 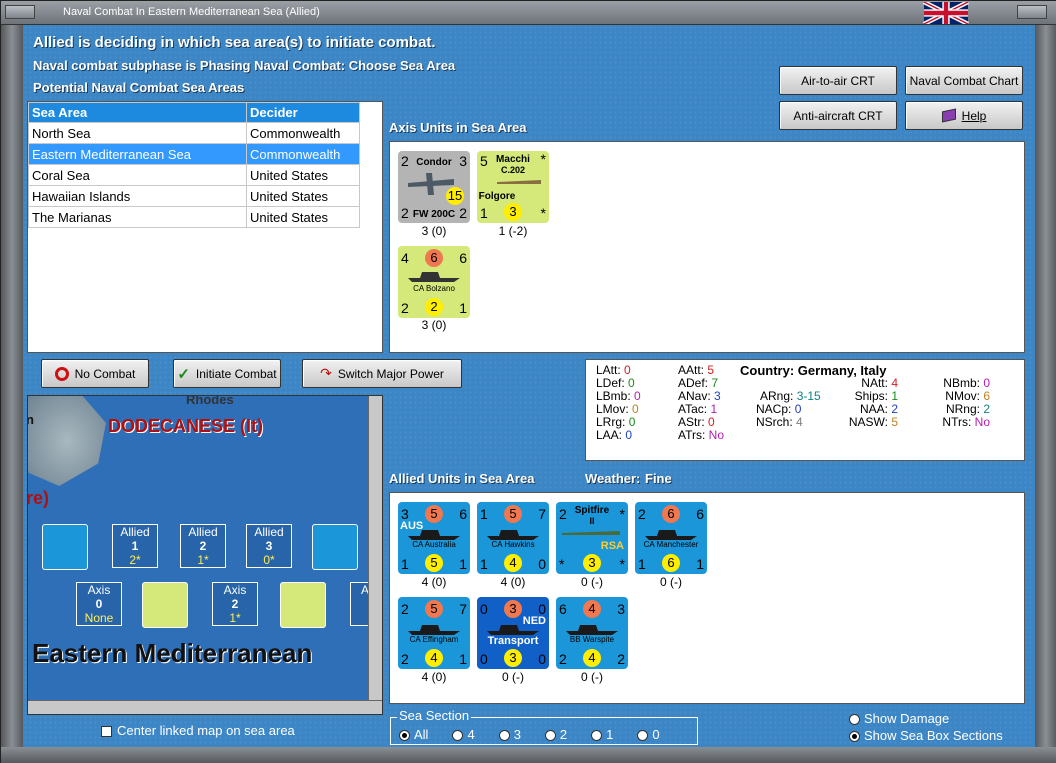 I want to click on unit-attack: 4, so click(x=592, y=609).